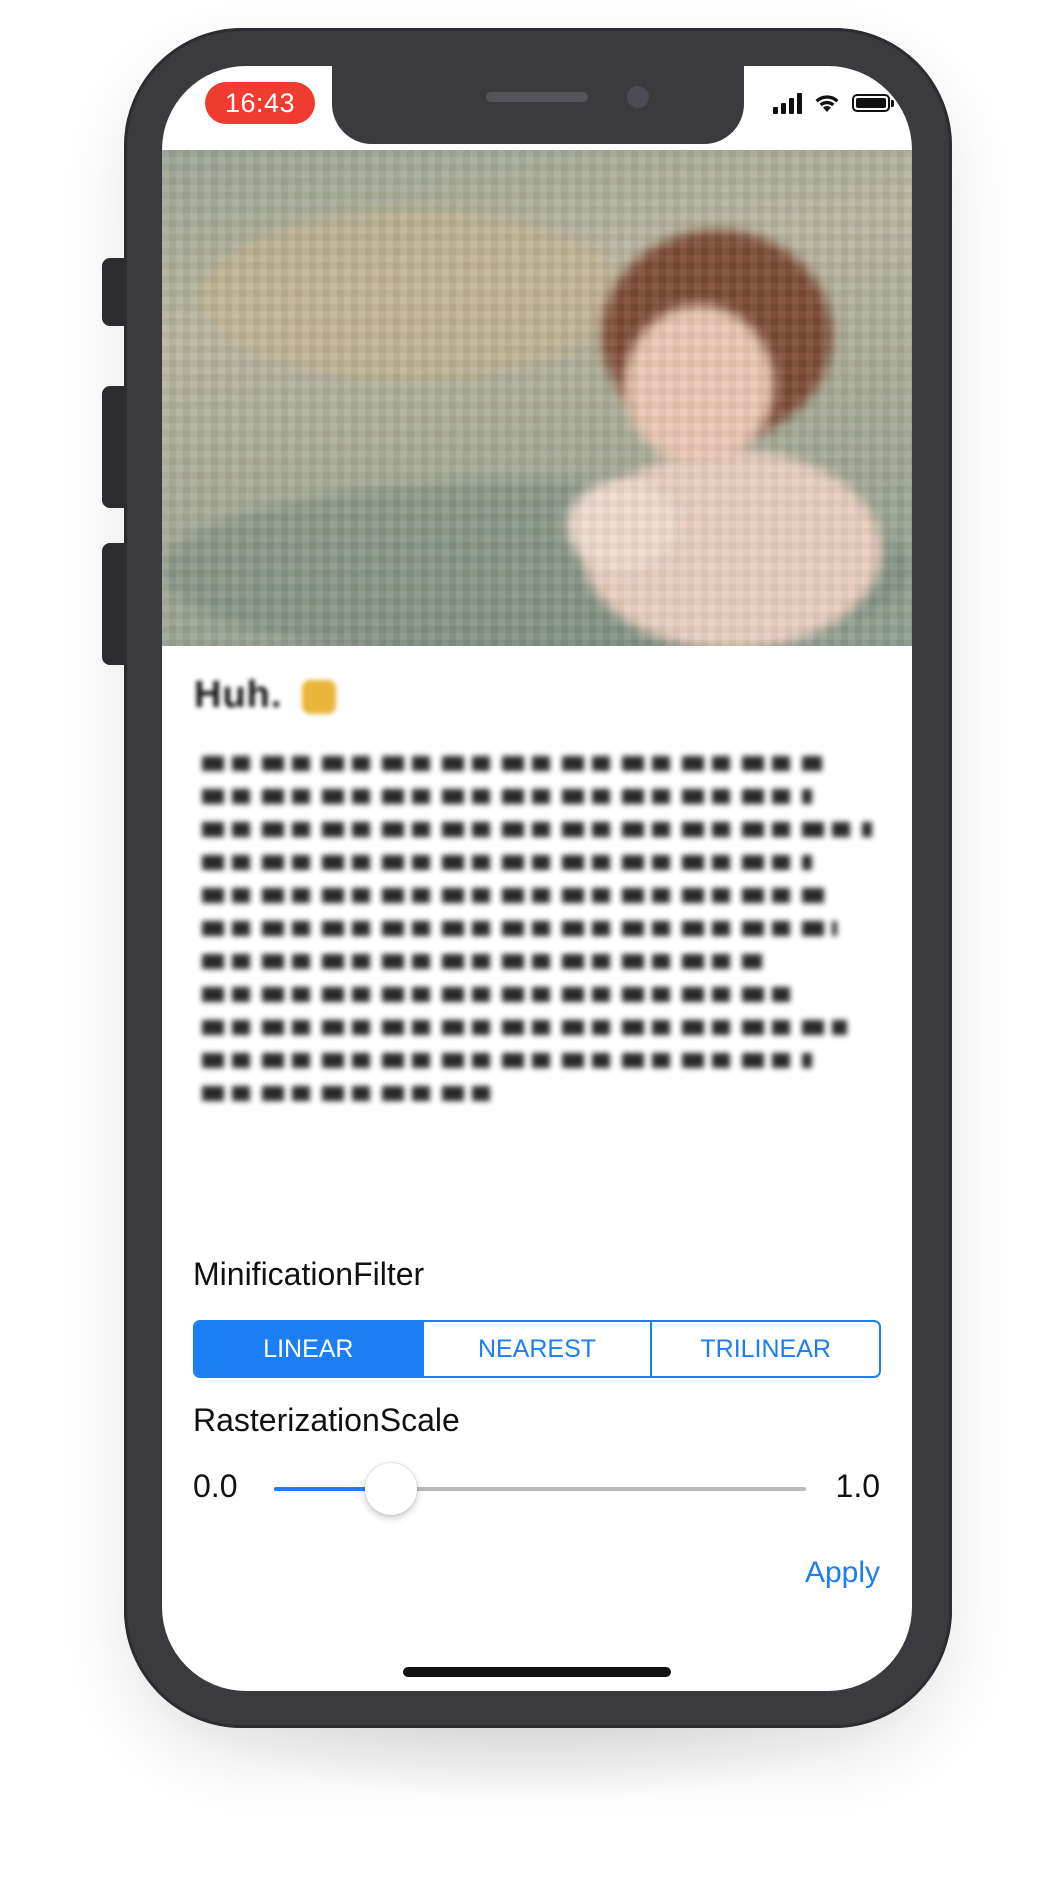  Describe the element at coordinates (857, 1486) in the screenshot. I see `slider-max-label: 1.0` at that location.